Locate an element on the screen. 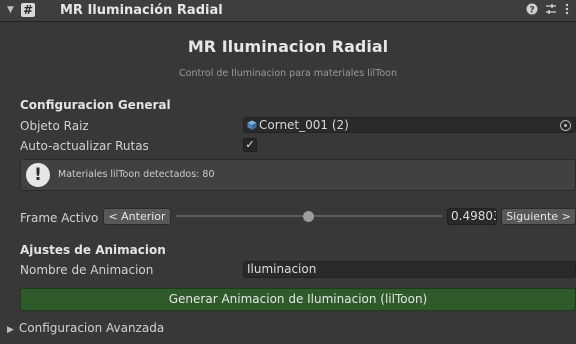 This screenshot has height=344, width=576. root-object-field: Cornet_001 (2) is located at coordinates (409, 125).